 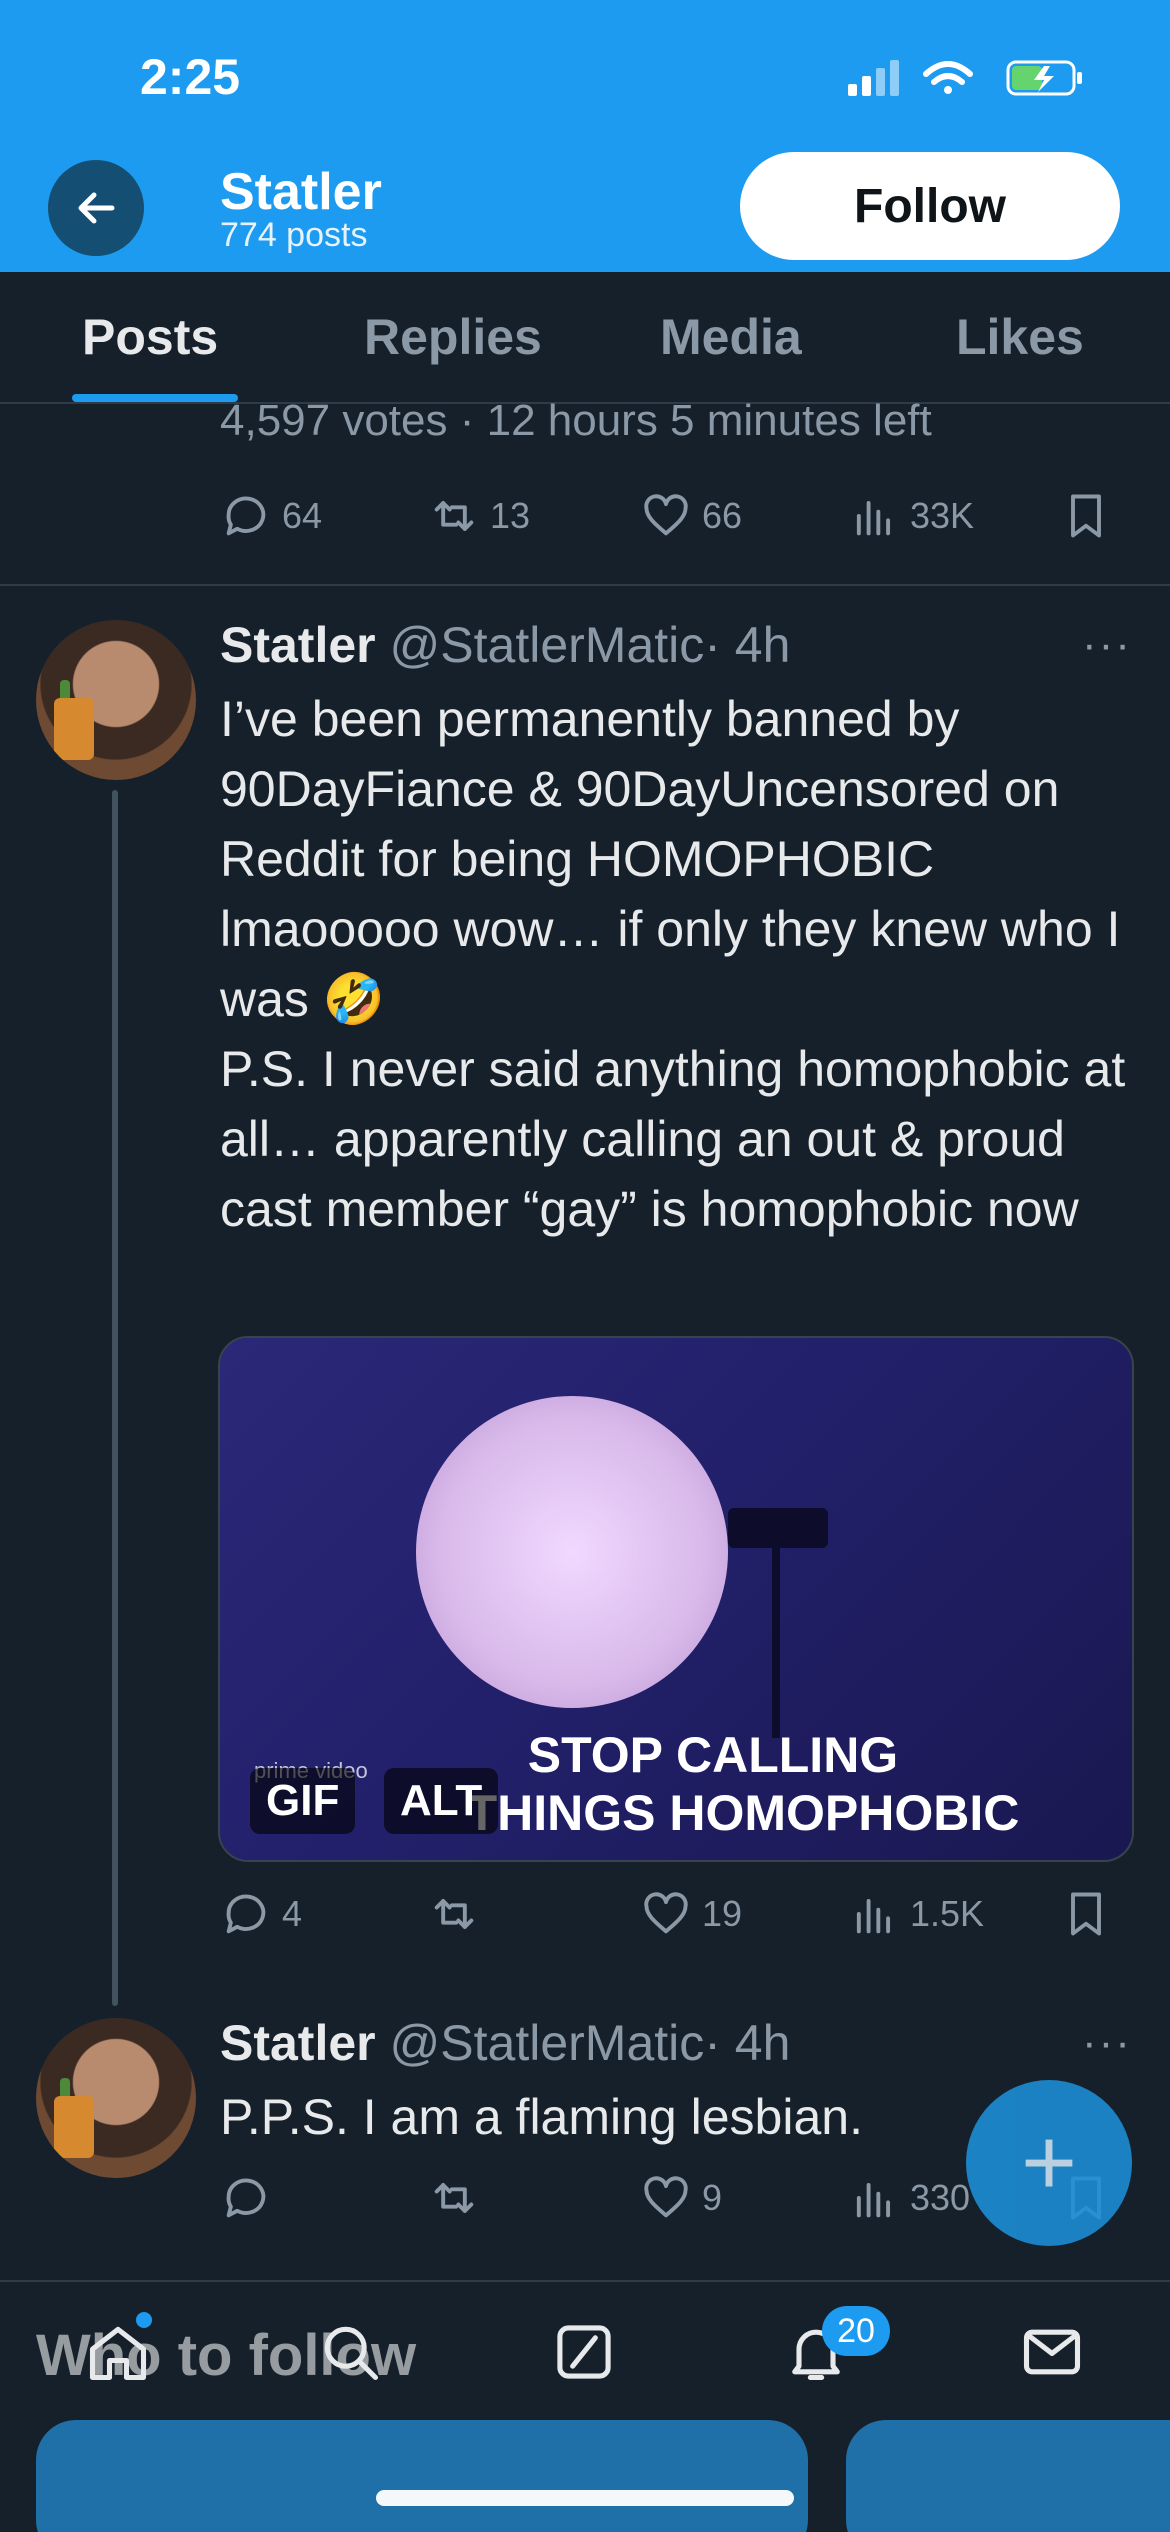 What do you see at coordinates (155, 398) in the screenshot?
I see `active-tab-indicator` at bounding box center [155, 398].